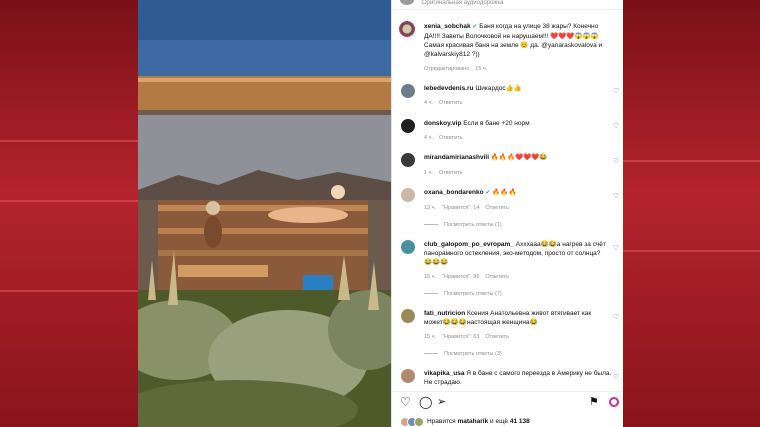 This screenshot has height=427, width=760. What do you see at coordinates (499, 421) in the screenshot?
I see `and-more-label: и ещё` at bounding box center [499, 421].